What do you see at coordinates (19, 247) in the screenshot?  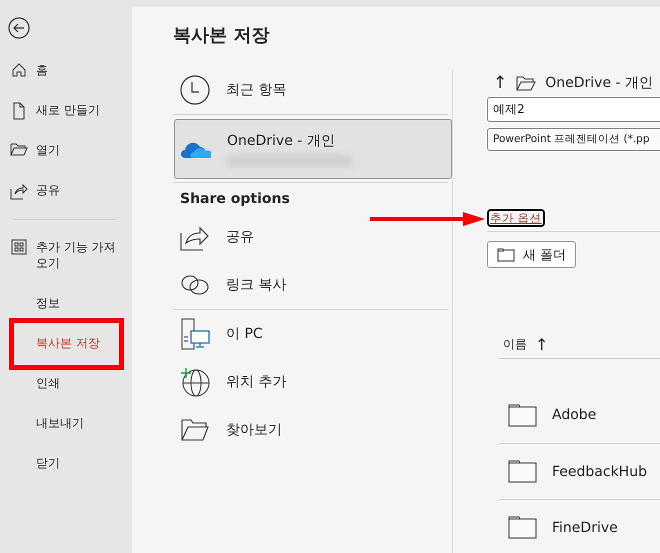 I see `grid-icon` at bounding box center [19, 247].